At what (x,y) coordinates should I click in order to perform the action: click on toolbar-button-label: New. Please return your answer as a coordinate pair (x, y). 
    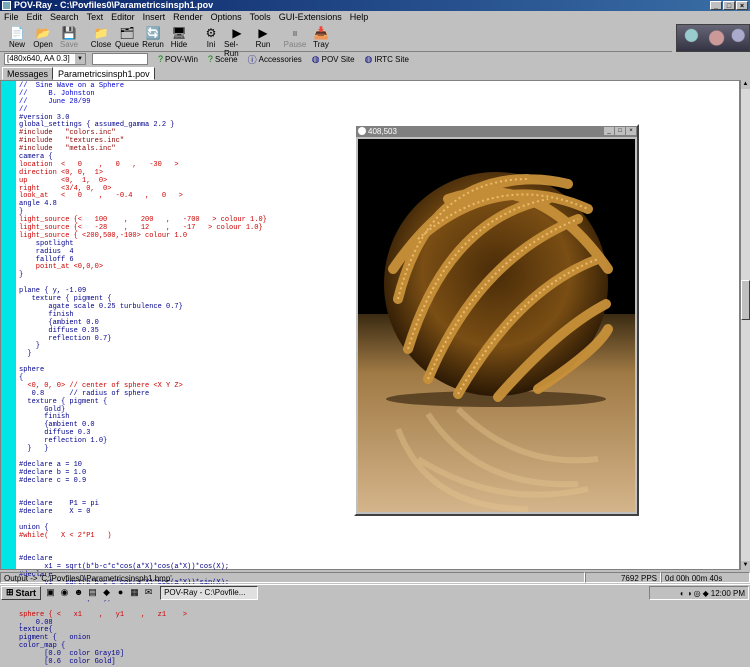
    Looking at the image, I should click on (16, 44).